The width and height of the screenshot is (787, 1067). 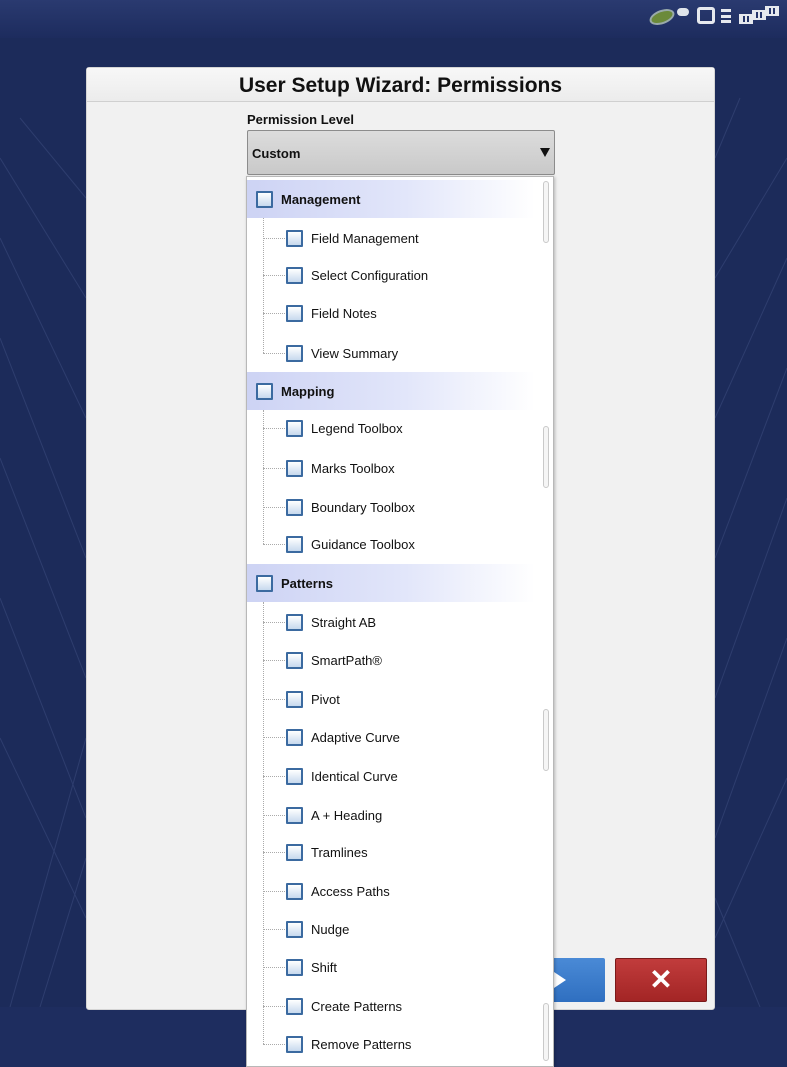 What do you see at coordinates (759, 16) in the screenshot?
I see `satellite-signal-icon` at bounding box center [759, 16].